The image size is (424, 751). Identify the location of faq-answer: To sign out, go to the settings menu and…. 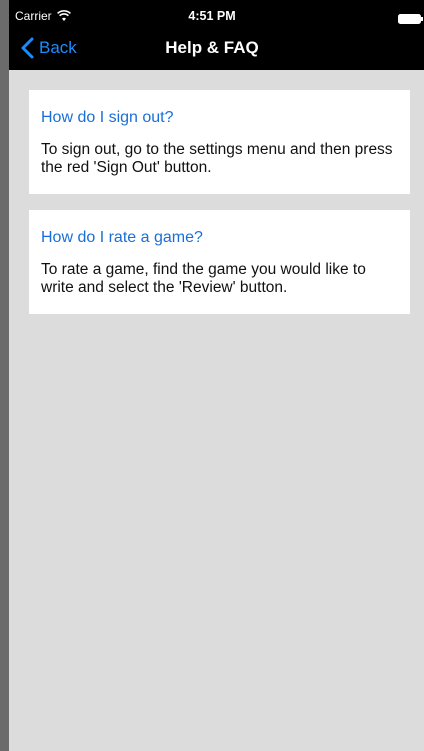
(217, 158).